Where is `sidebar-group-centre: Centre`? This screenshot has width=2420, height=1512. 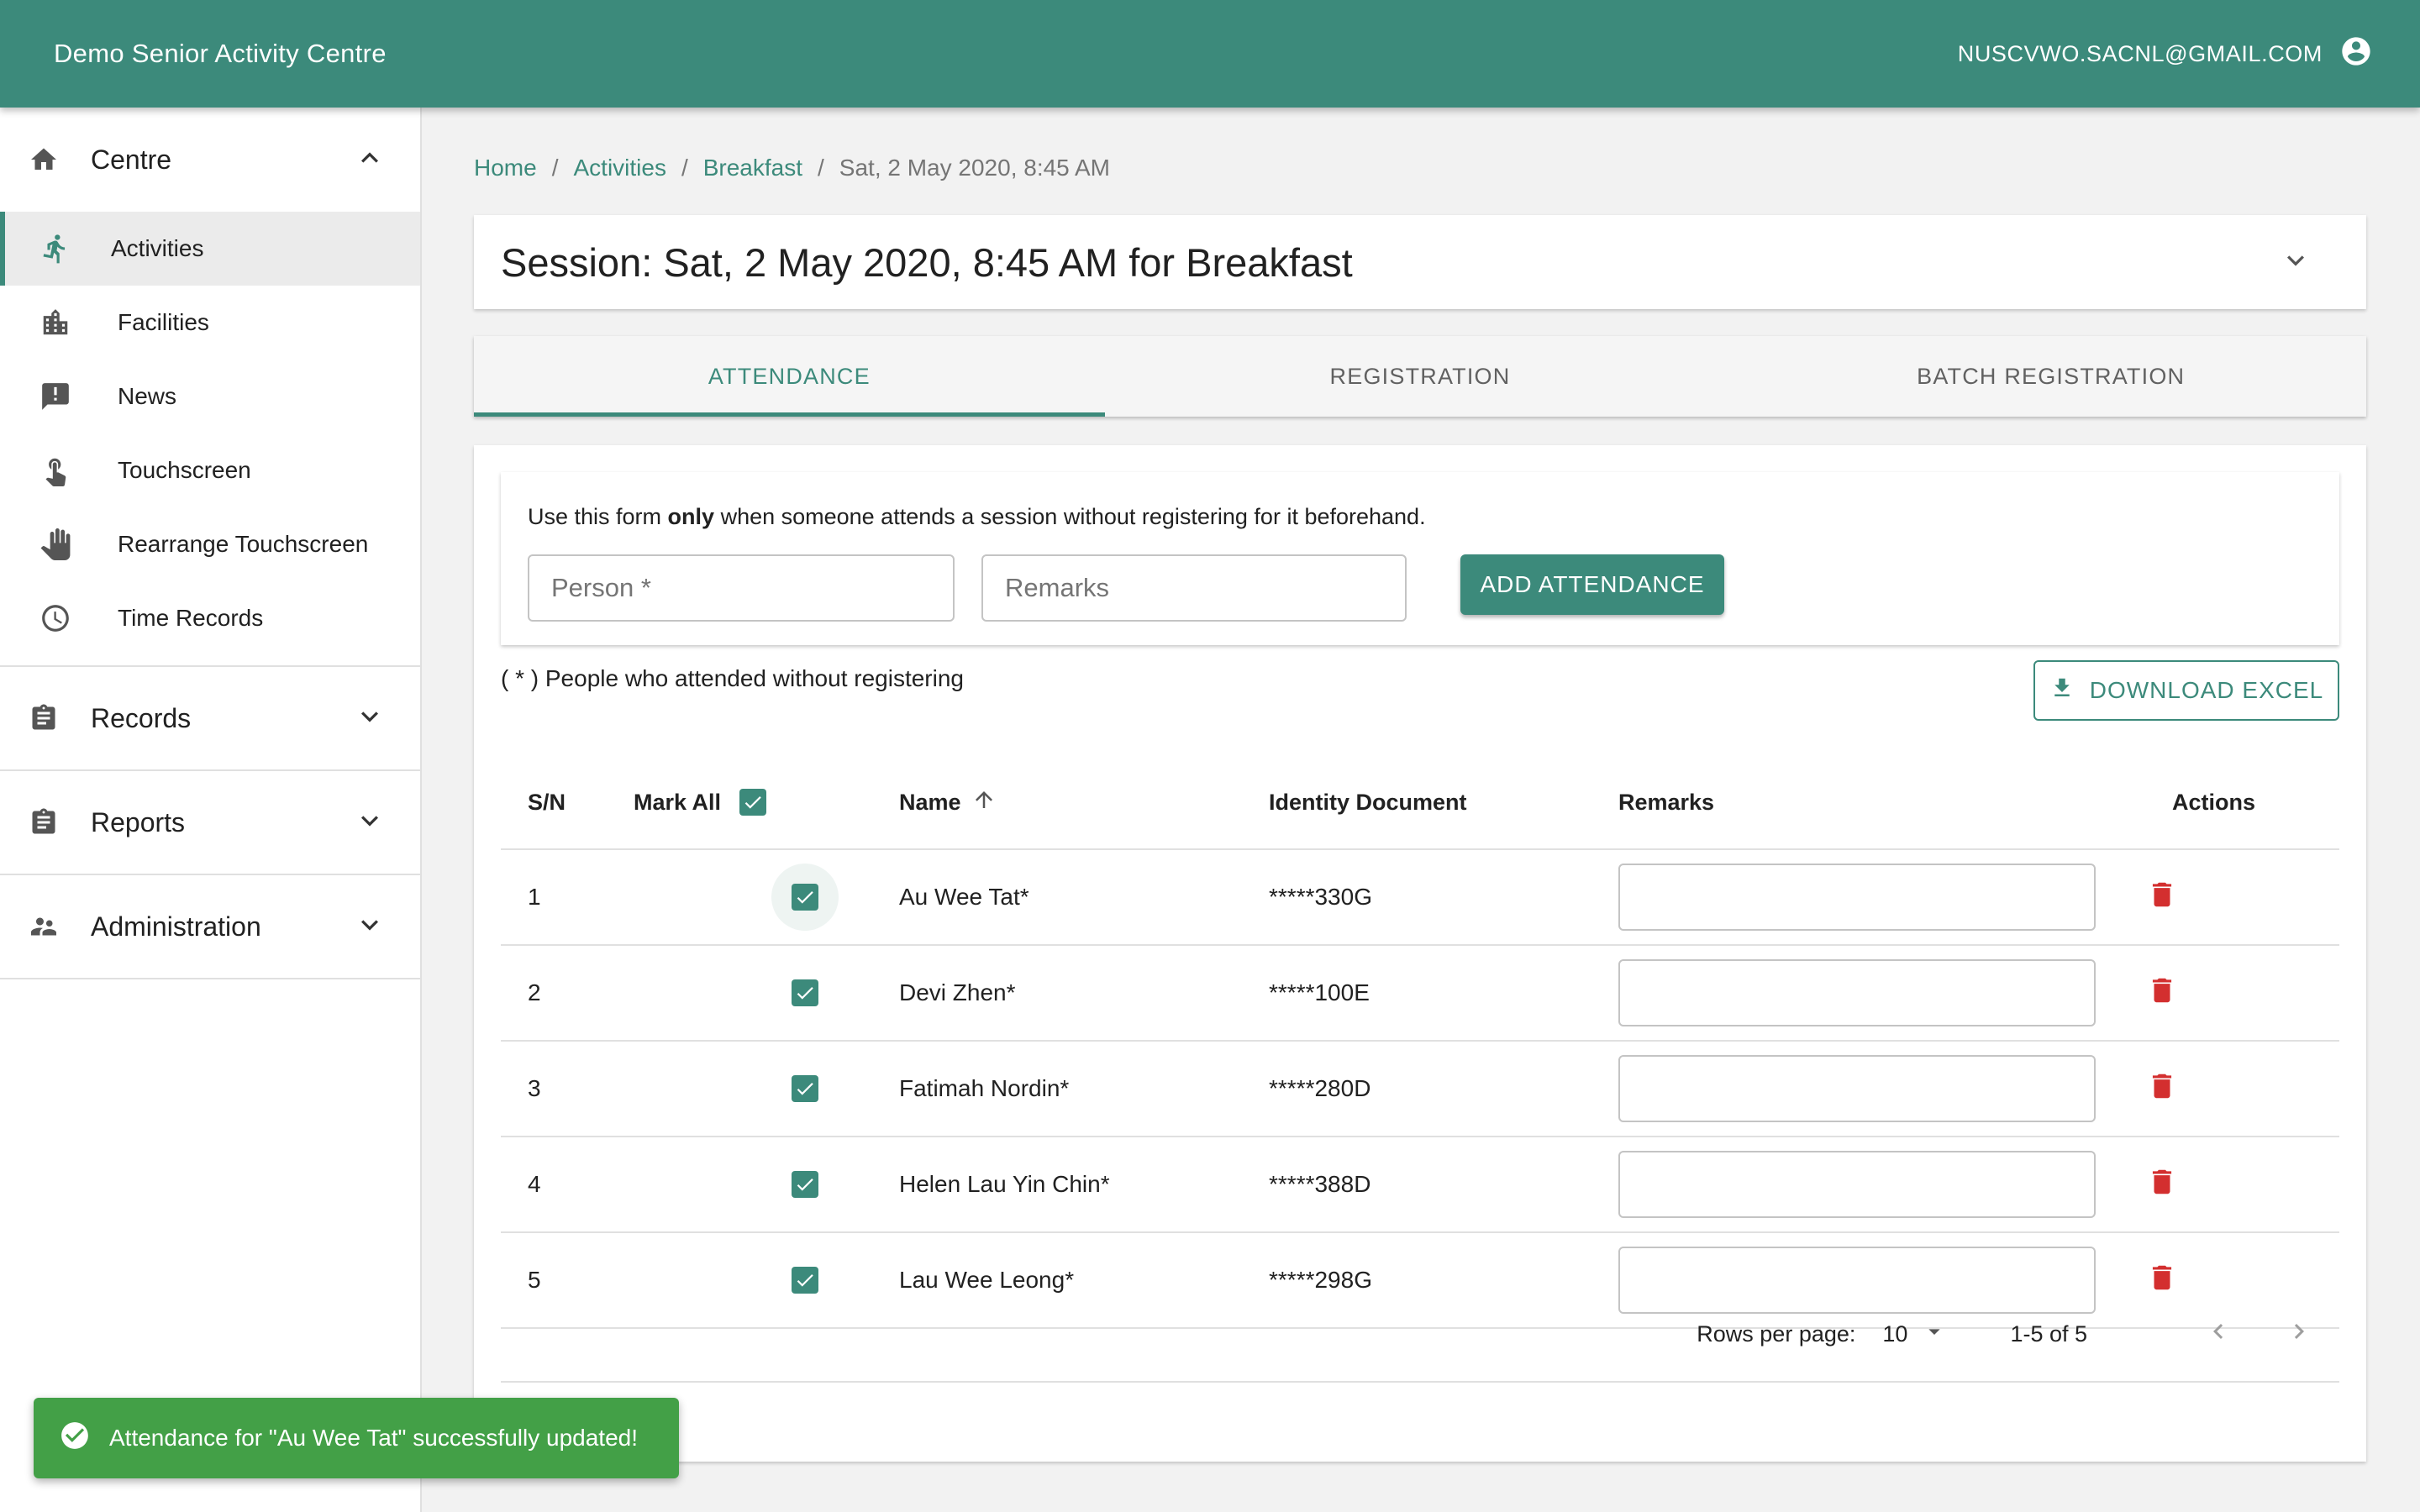 sidebar-group-centre: Centre is located at coordinates (210, 160).